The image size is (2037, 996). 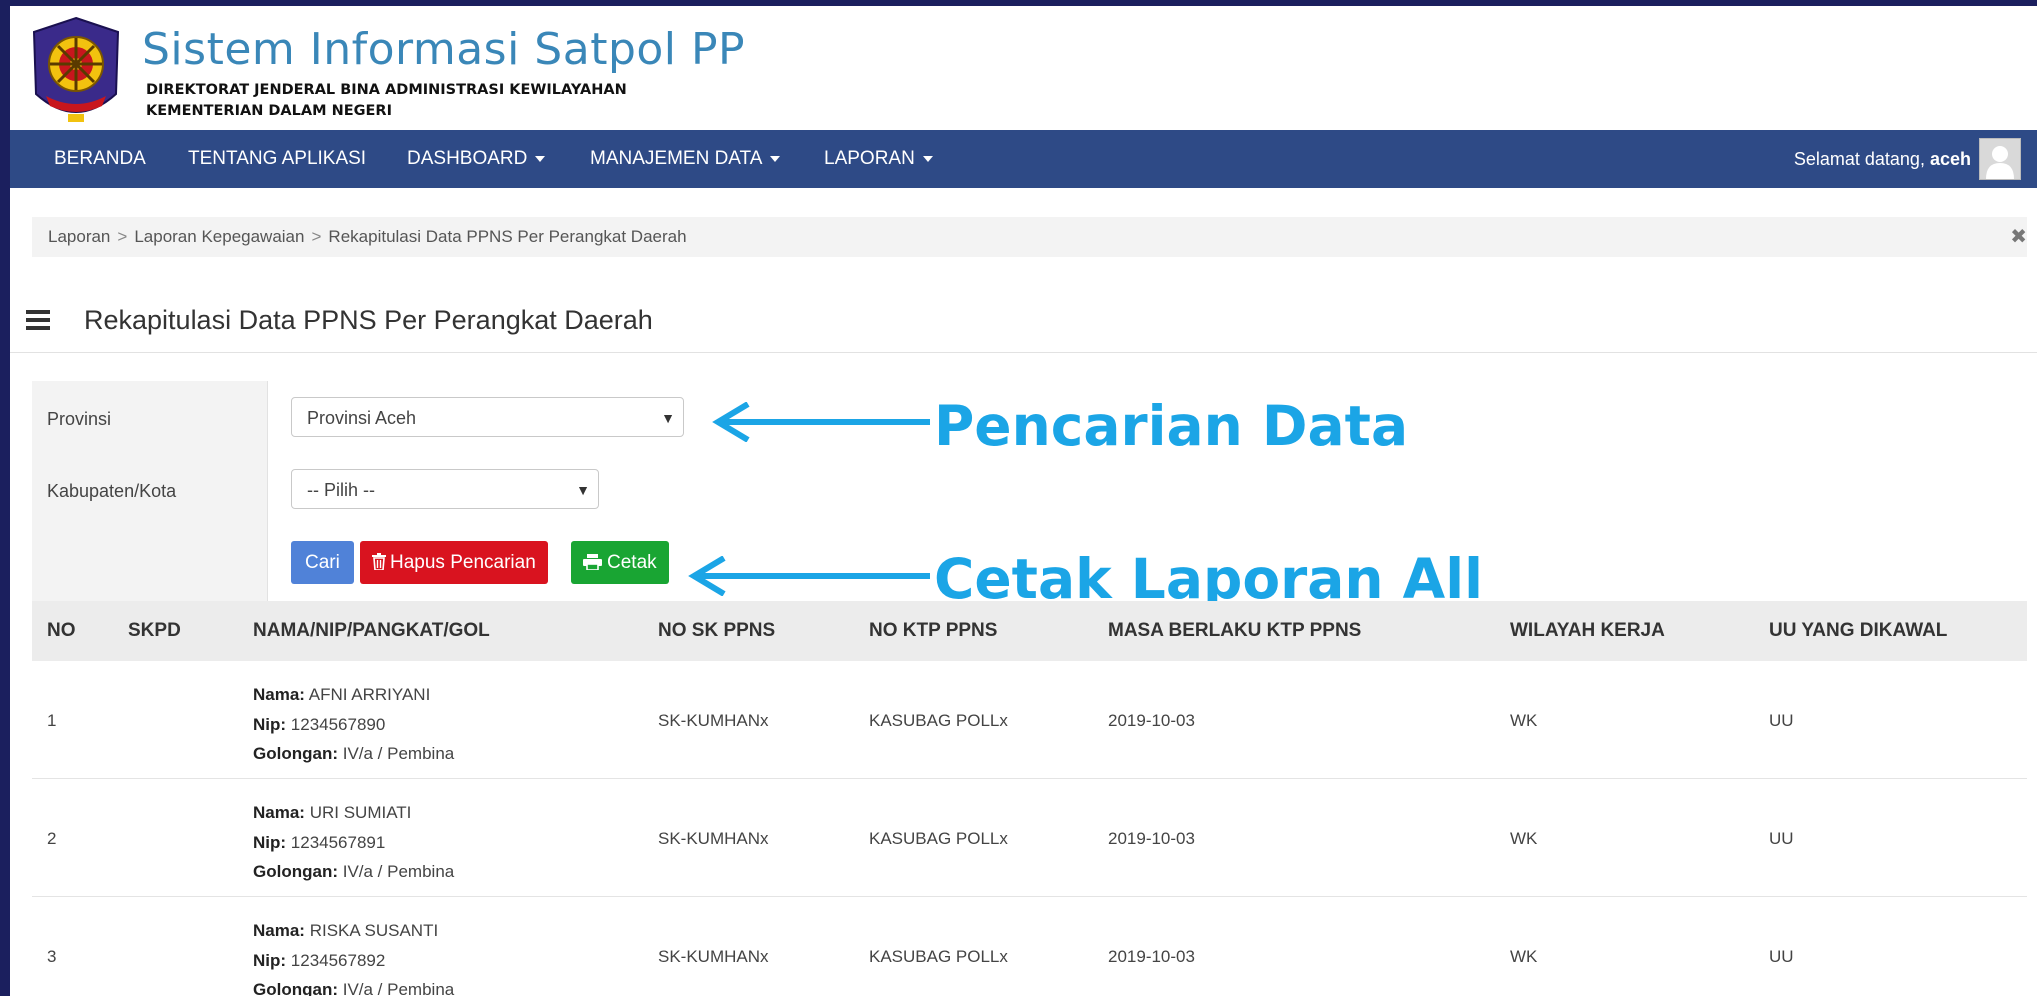 What do you see at coordinates (360, 812) in the screenshot?
I see `cell-nama: URI SUMIATI` at bounding box center [360, 812].